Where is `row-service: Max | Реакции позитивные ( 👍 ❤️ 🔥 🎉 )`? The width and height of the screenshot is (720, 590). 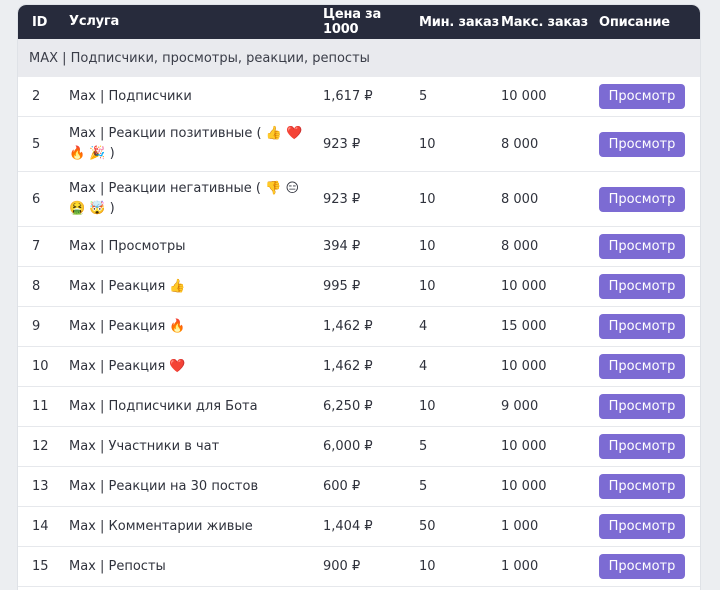 row-service: Max | Реакции позитивные ( 👍 ❤️ 🔥 🎉 ) is located at coordinates (186, 143).